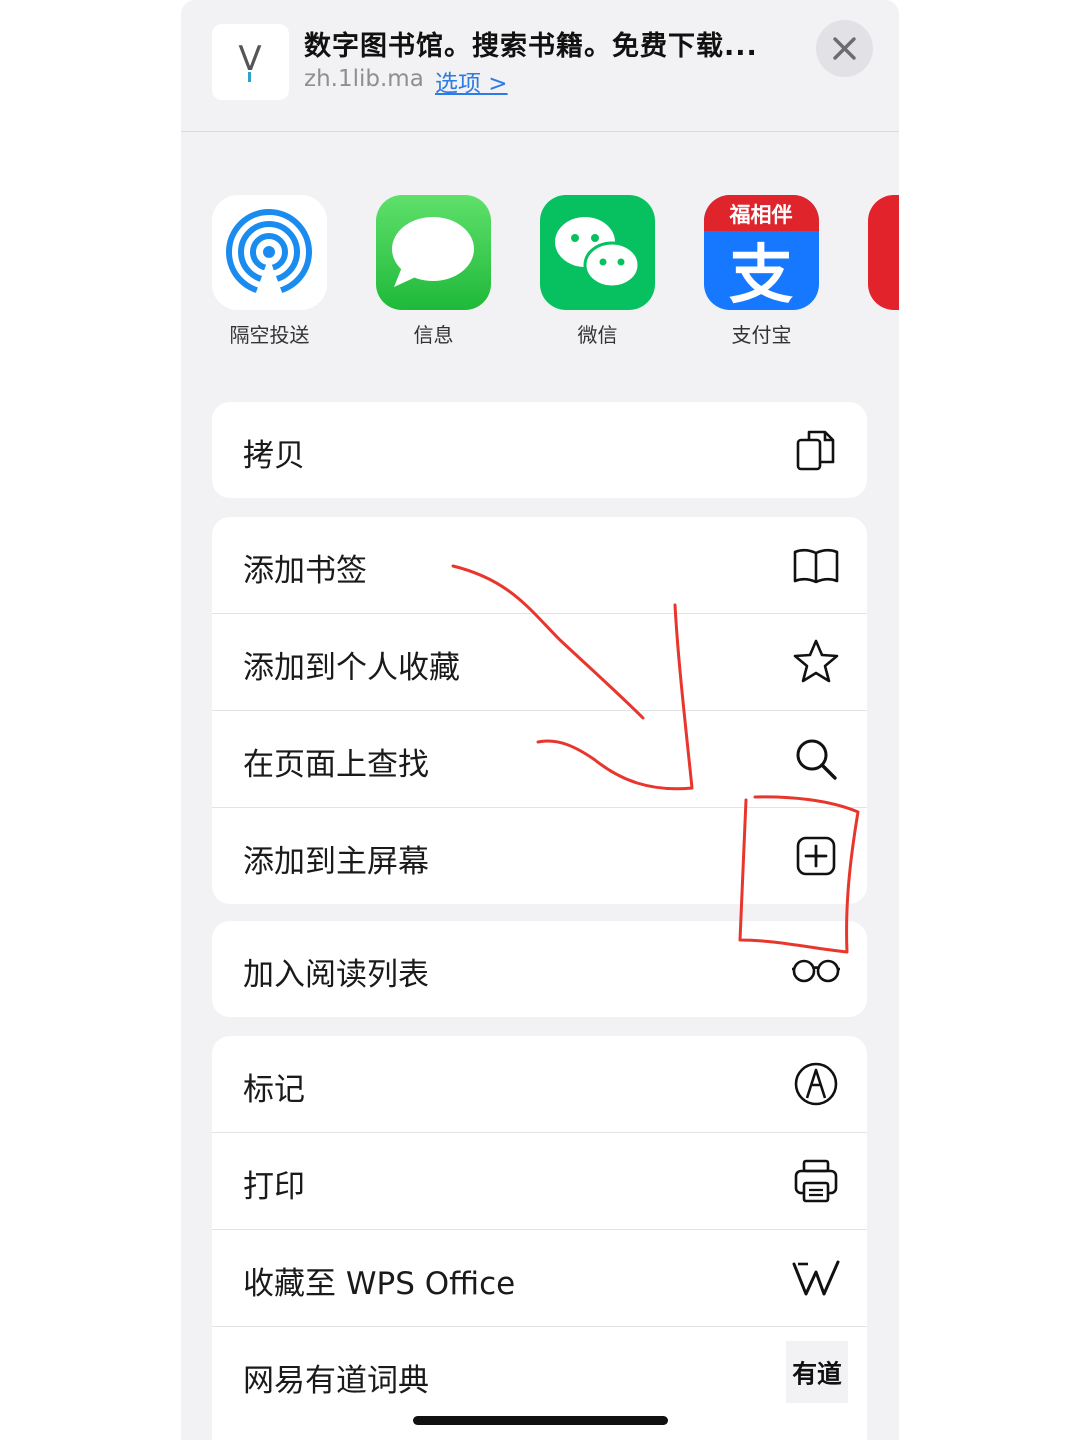 Image resolution: width=1080 pixels, height=1440 pixels. I want to click on app-share-row: 隔空投送 信息 微信 福相伴 支 支付宝, so click(540, 275).